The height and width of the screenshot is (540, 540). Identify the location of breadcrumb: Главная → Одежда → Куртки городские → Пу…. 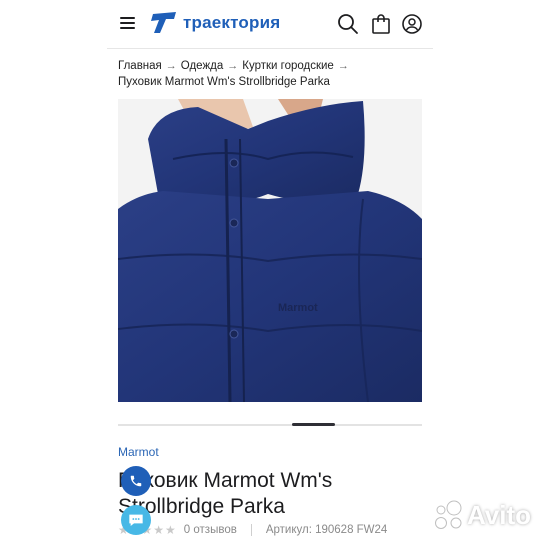
(273, 74).